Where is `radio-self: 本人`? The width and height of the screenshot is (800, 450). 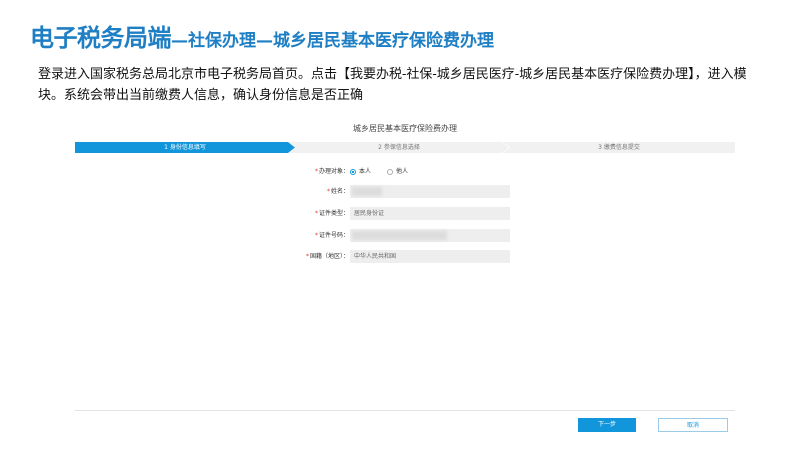 radio-self: 本人 is located at coordinates (360, 172).